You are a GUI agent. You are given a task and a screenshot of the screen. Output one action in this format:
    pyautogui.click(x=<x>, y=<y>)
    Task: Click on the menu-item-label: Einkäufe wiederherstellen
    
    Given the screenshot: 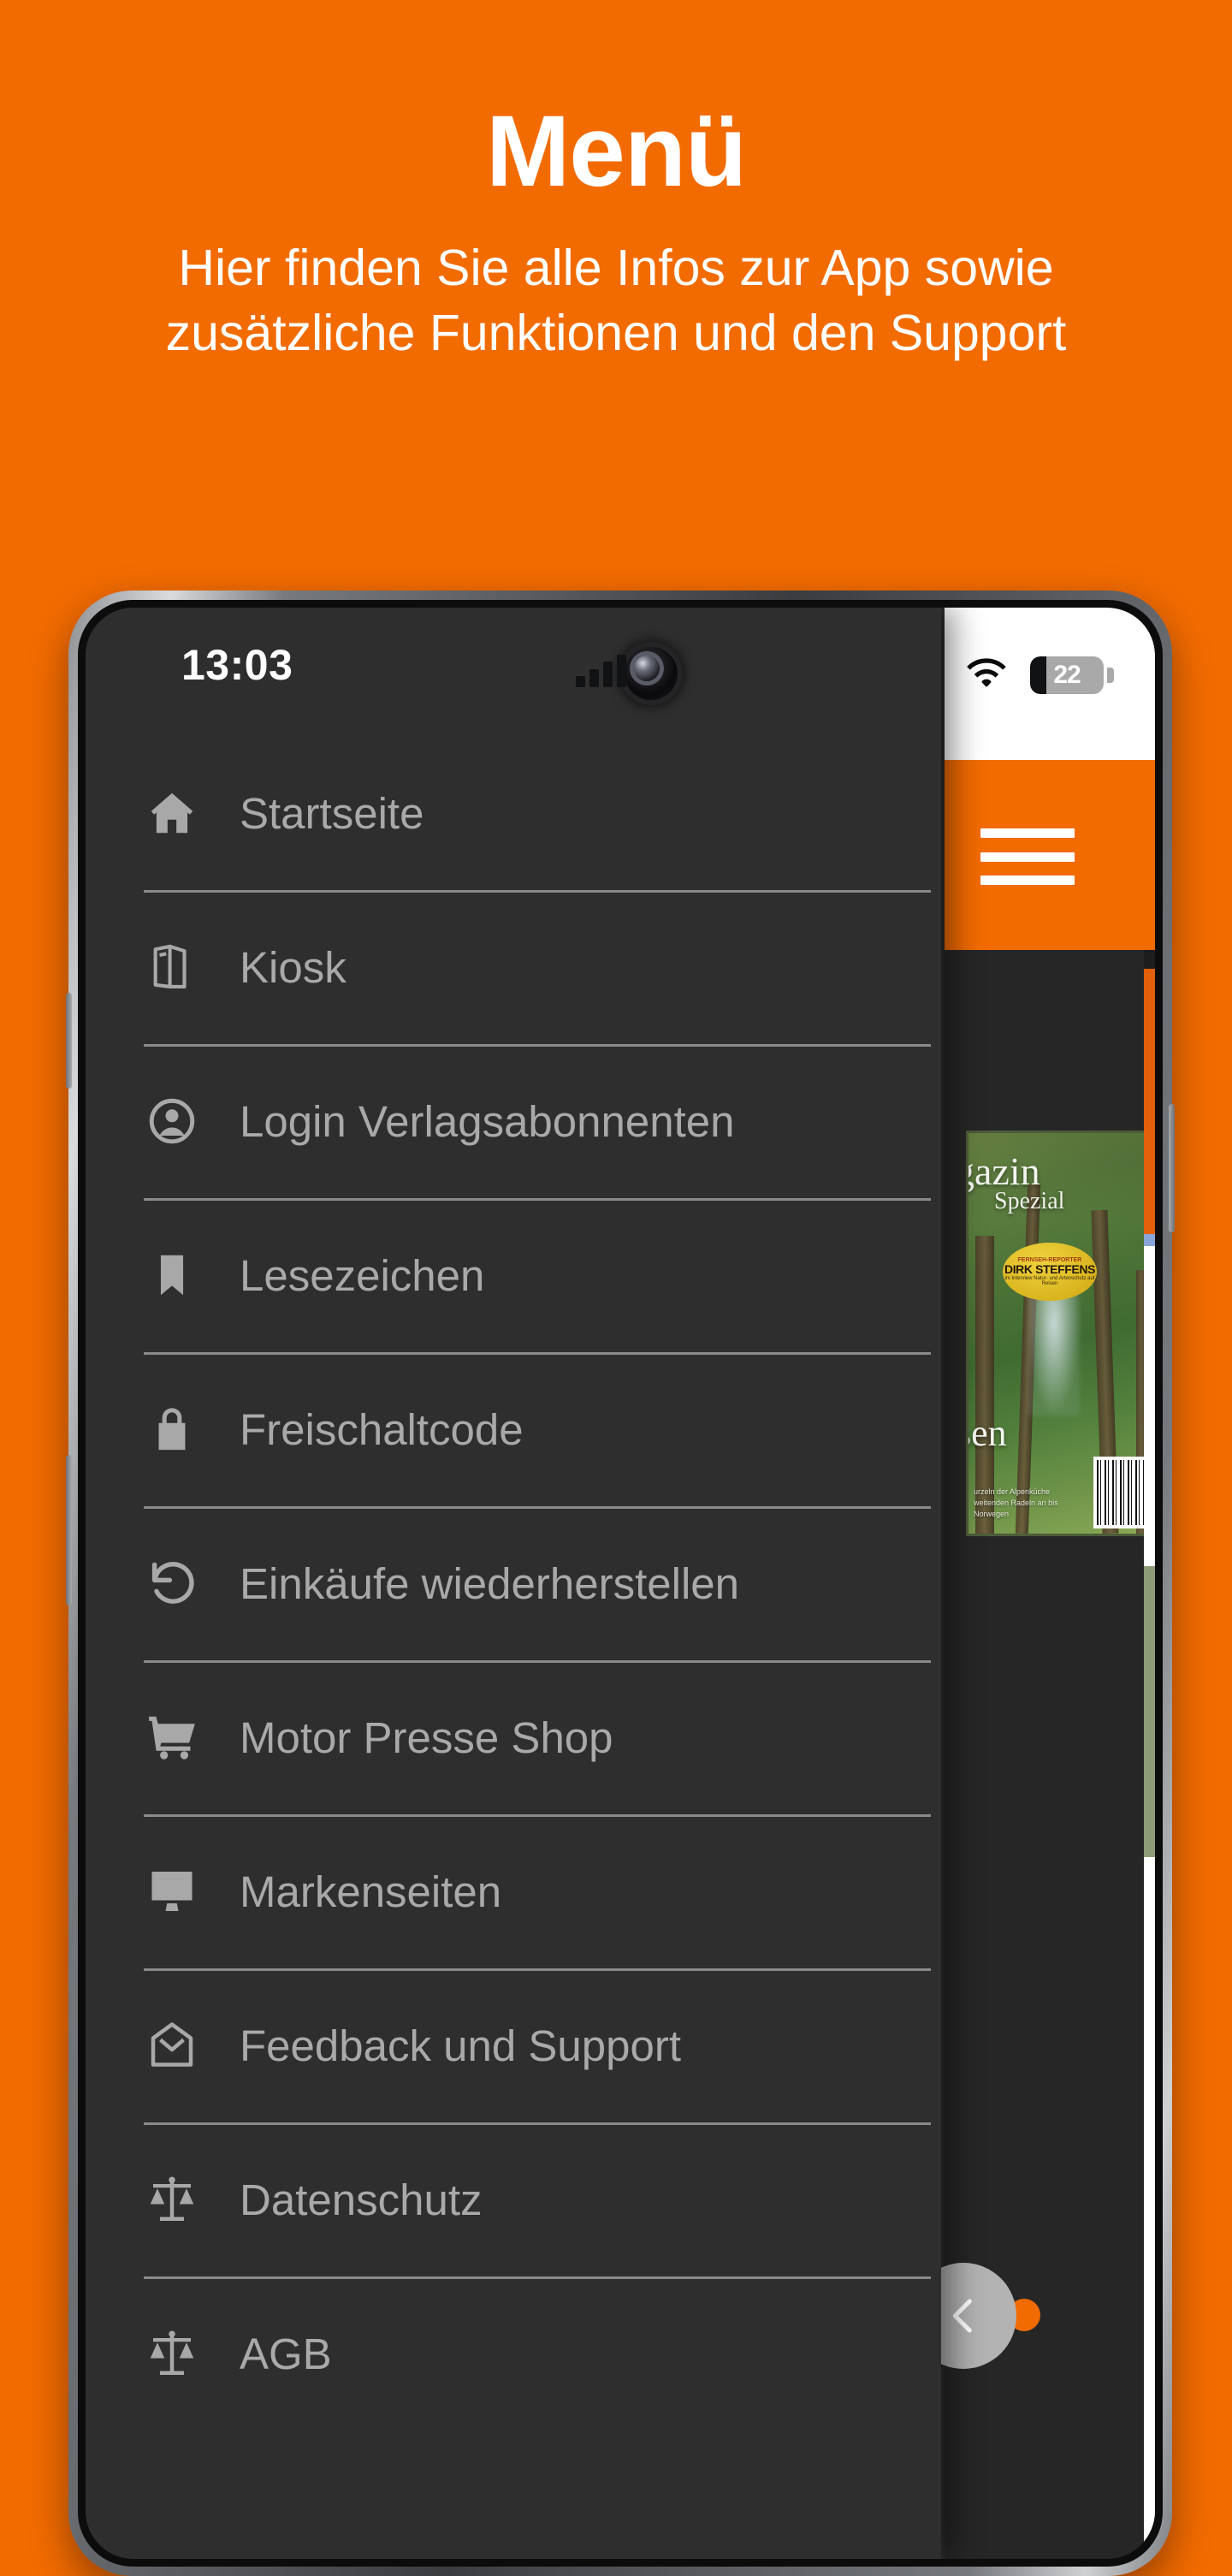 What is the action you would take?
    pyautogui.click(x=490, y=1583)
    